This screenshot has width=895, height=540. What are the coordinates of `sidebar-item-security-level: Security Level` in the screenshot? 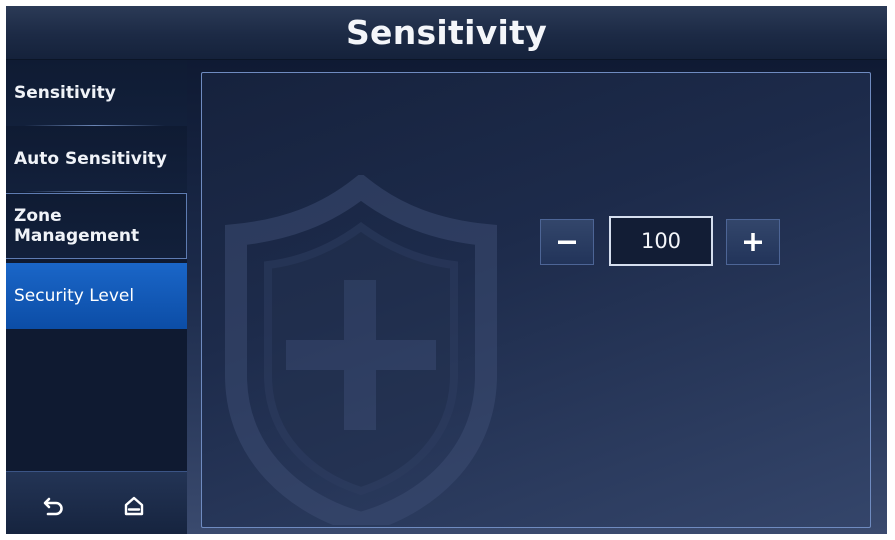 It's located at (96, 296).